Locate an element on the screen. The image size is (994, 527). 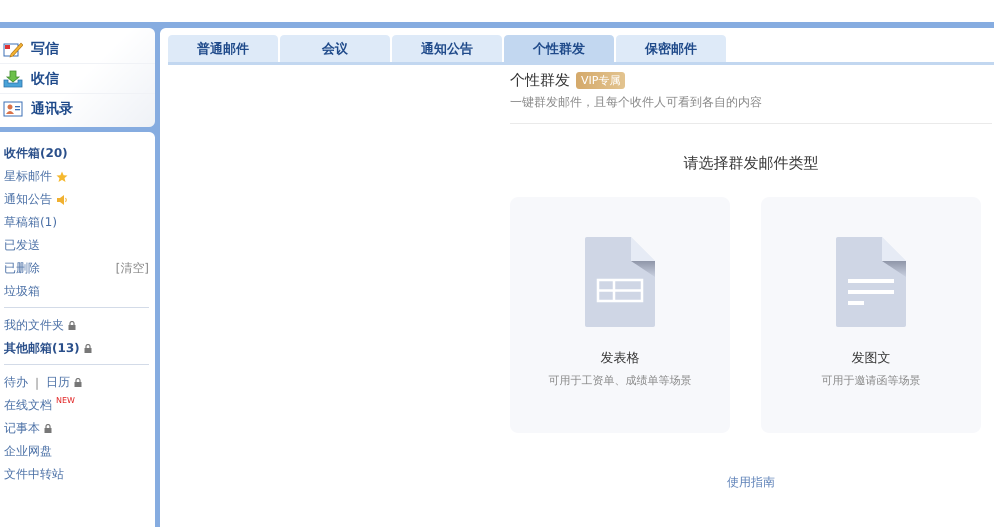
download-tray-icon is located at coordinates (13, 79).